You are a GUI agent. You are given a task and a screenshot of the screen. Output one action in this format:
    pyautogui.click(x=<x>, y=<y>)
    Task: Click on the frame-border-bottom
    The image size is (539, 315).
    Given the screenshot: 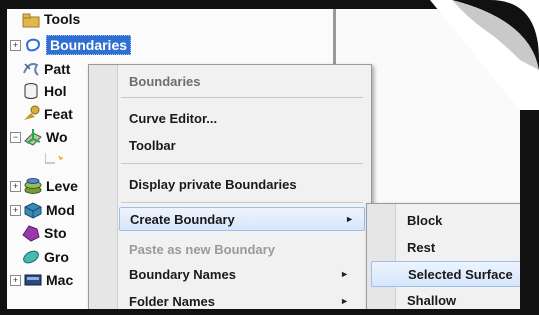 What is the action you would take?
    pyautogui.click(x=269, y=312)
    